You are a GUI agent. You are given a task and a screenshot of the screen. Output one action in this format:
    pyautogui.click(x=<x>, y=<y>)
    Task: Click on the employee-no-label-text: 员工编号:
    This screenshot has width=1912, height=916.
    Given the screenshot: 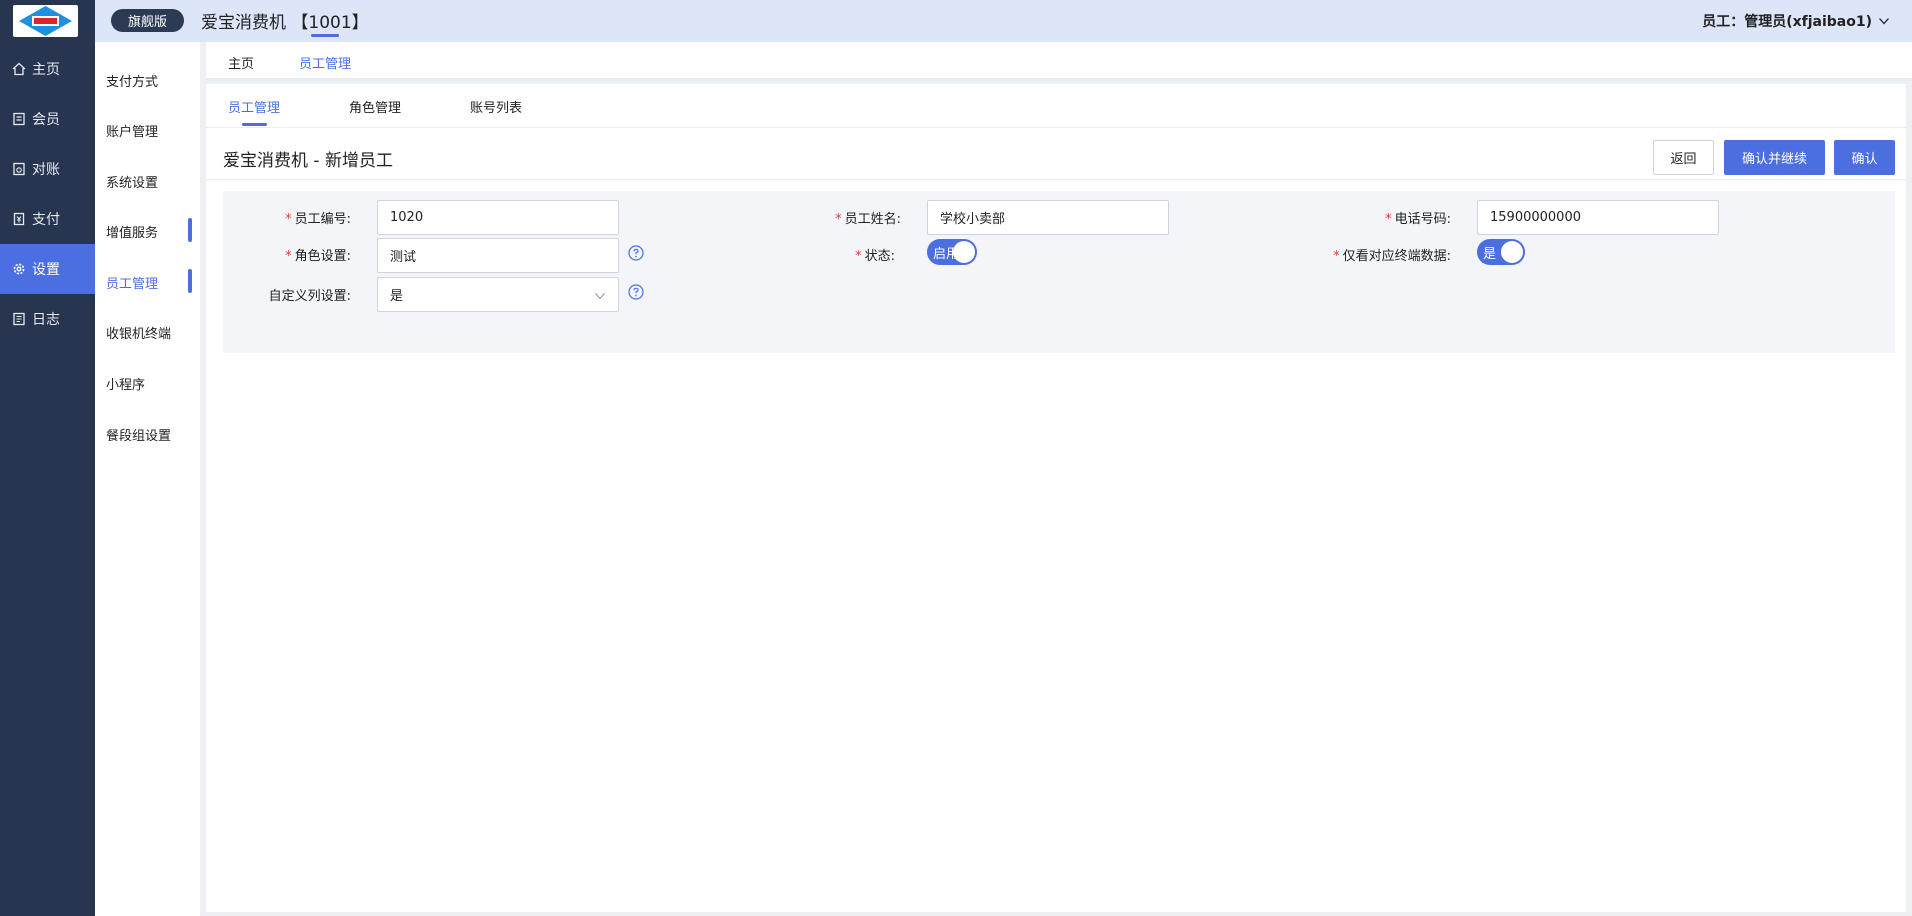 What is the action you would take?
    pyautogui.click(x=322, y=219)
    